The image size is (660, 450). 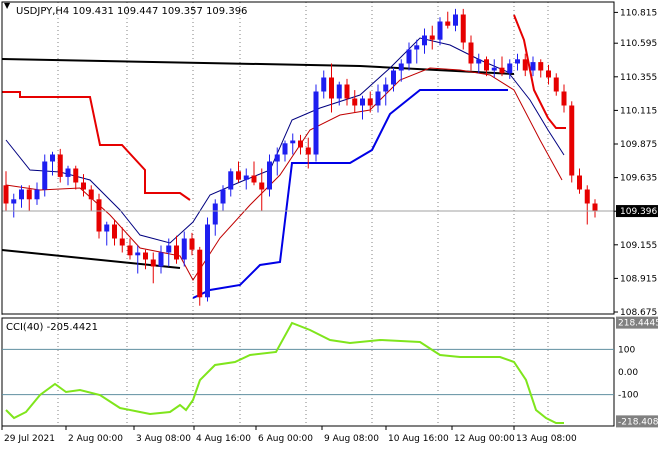 What do you see at coordinates (351, 439) in the screenshot?
I see `time-tick-label: 9 Aug 08:00` at bounding box center [351, 439].